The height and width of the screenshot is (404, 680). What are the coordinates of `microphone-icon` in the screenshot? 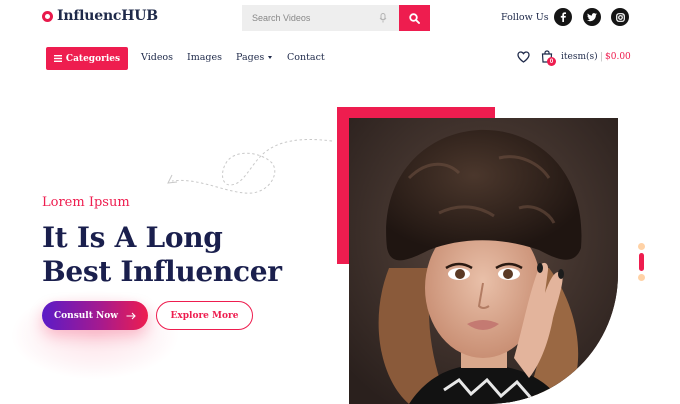 It's located at (383, 18).